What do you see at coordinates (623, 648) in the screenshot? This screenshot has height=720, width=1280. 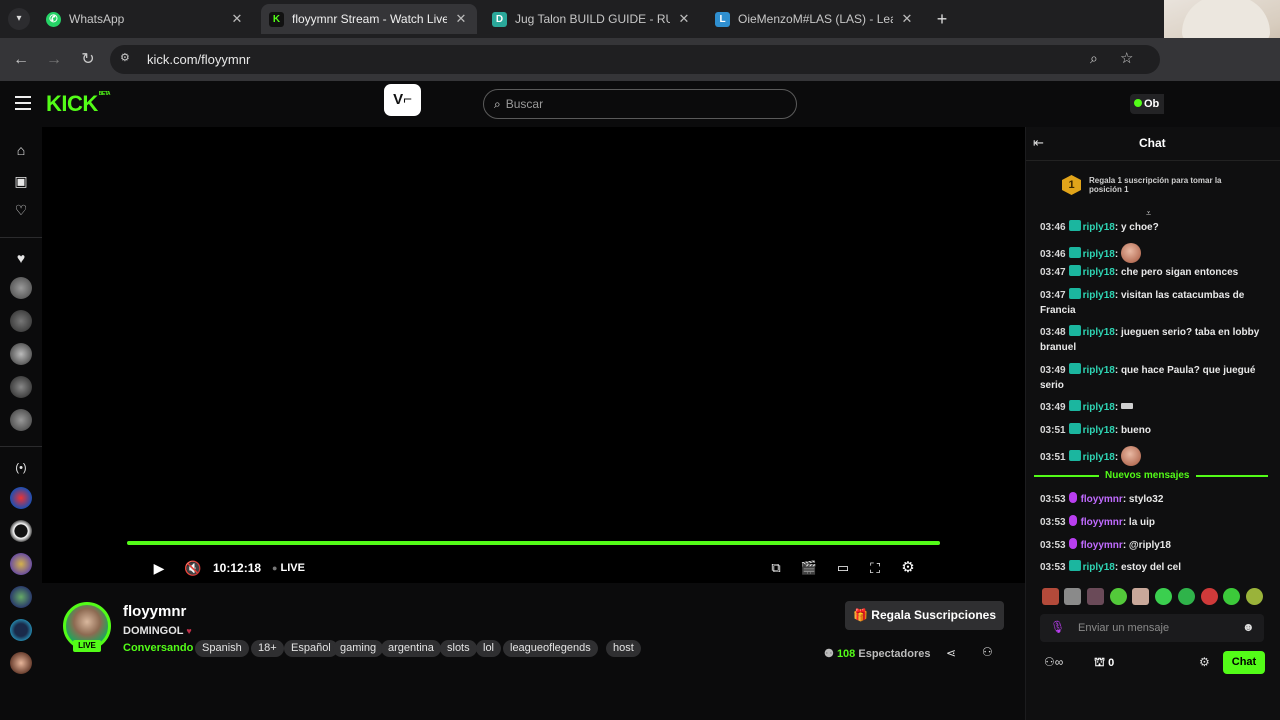 I see `stream-tag: host` at bounding box center [623, 648].